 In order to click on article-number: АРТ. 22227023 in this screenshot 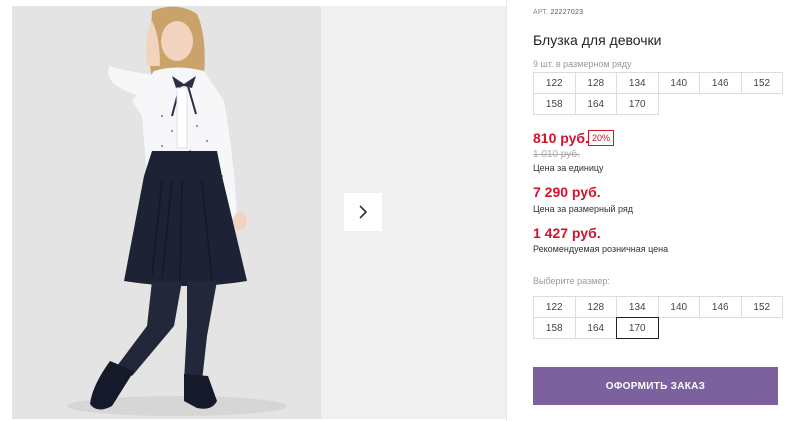, I will do `click(558, 12)`.